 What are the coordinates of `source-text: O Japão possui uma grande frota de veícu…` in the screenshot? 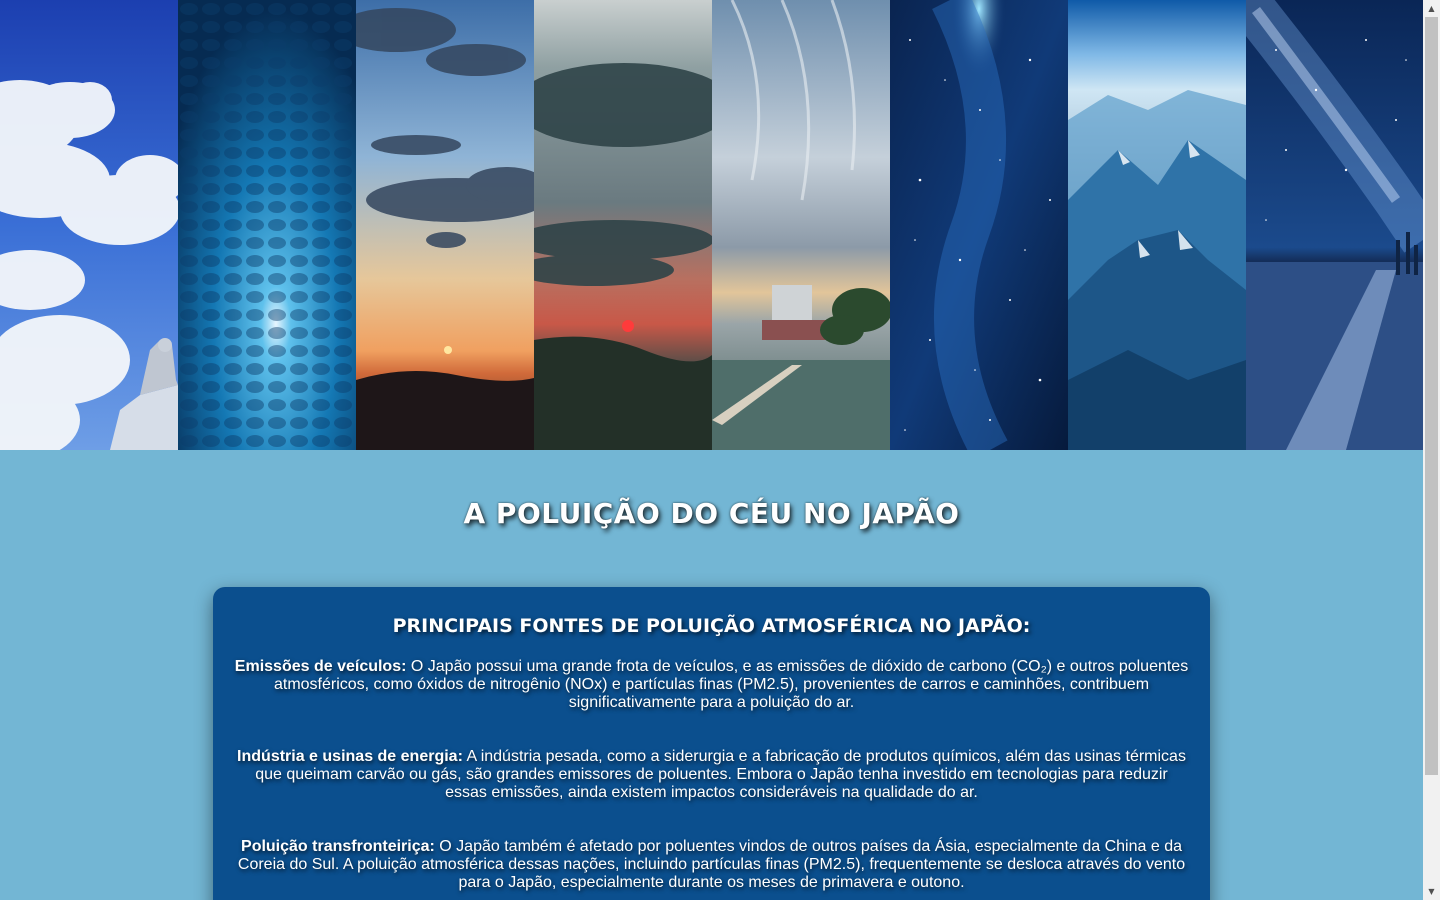 It's located at (731, 684).